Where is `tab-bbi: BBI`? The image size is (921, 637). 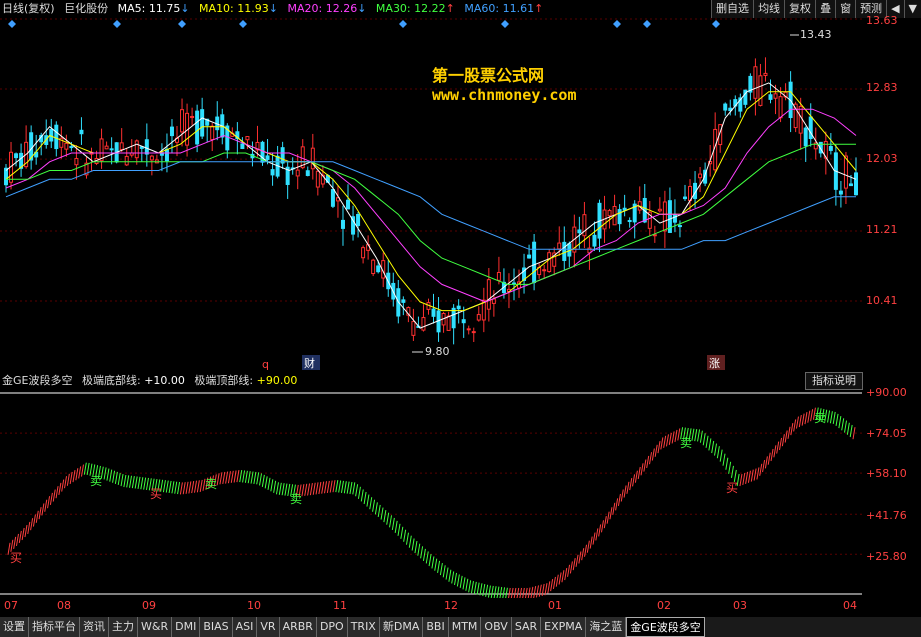 tab-bbi: BBI is located at coordinates (436, 627).